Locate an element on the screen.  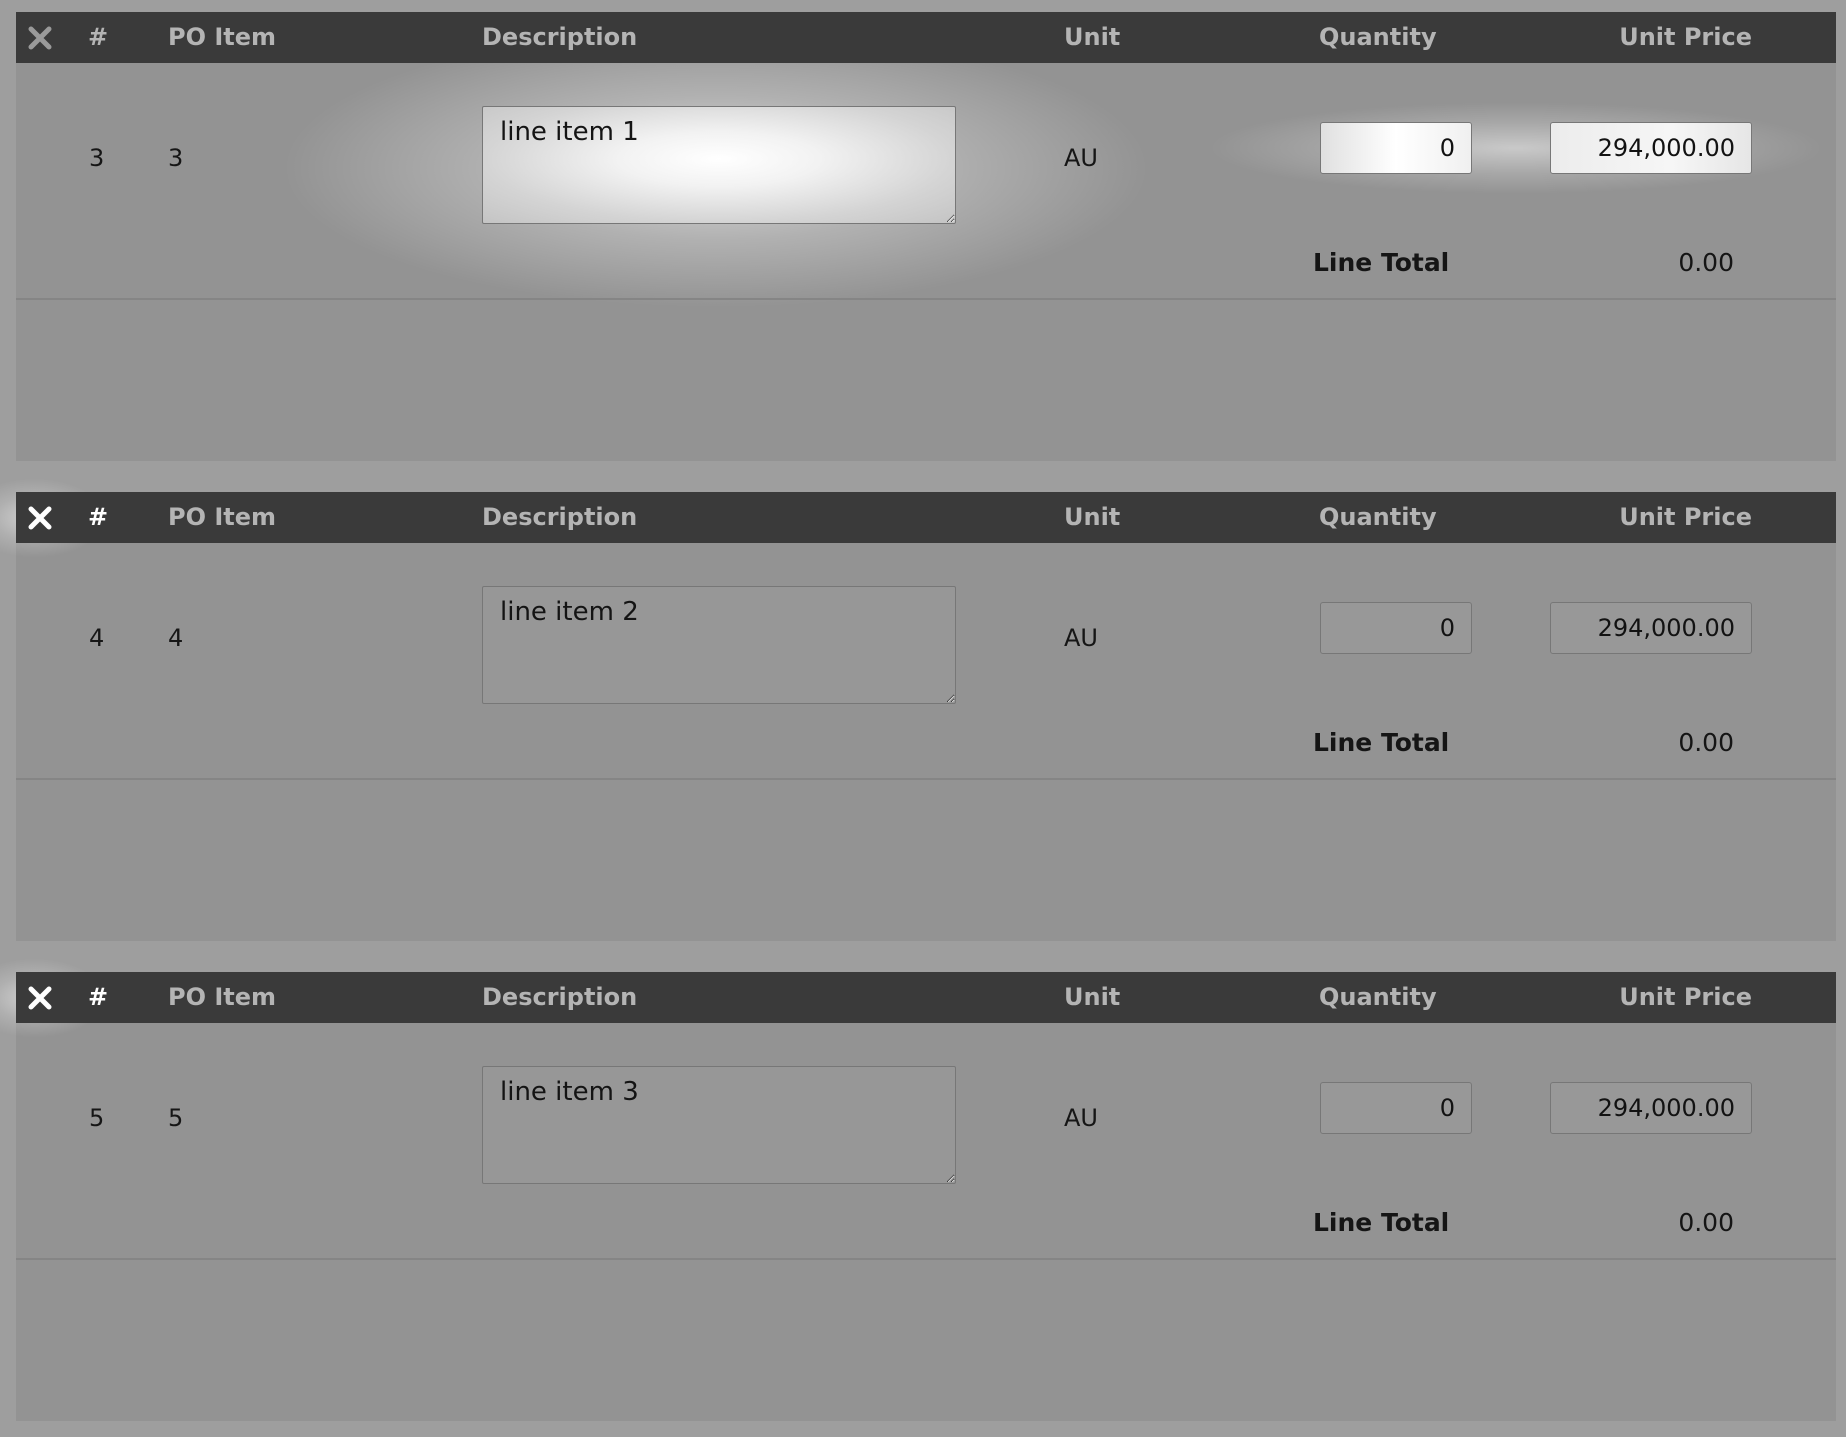
description-textarea: line item 2 is located at coordinates (719, 645).